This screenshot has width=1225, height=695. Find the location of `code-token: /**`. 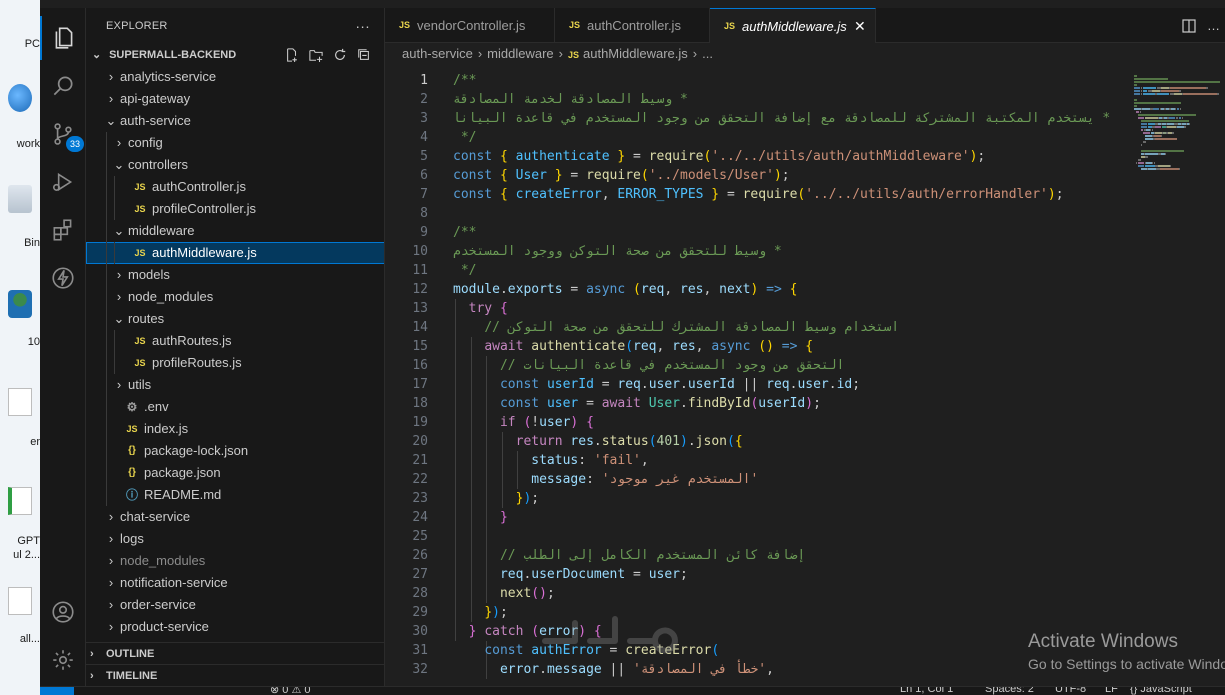

code-token: /** is located at coordinates (465, 232).